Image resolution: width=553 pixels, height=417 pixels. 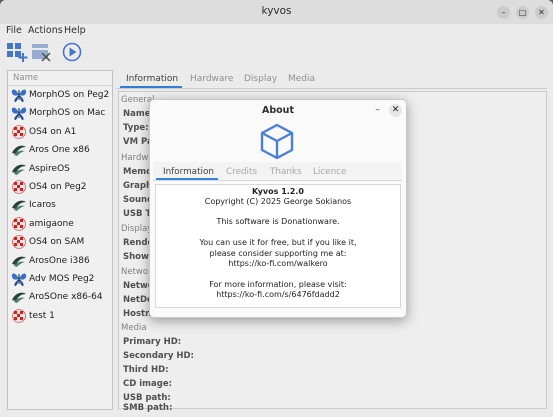 What do you see at coordinates (395, 110) in the screenshot?
I see `dialog-close-icon: ✕` at bounding box center [395, 110].